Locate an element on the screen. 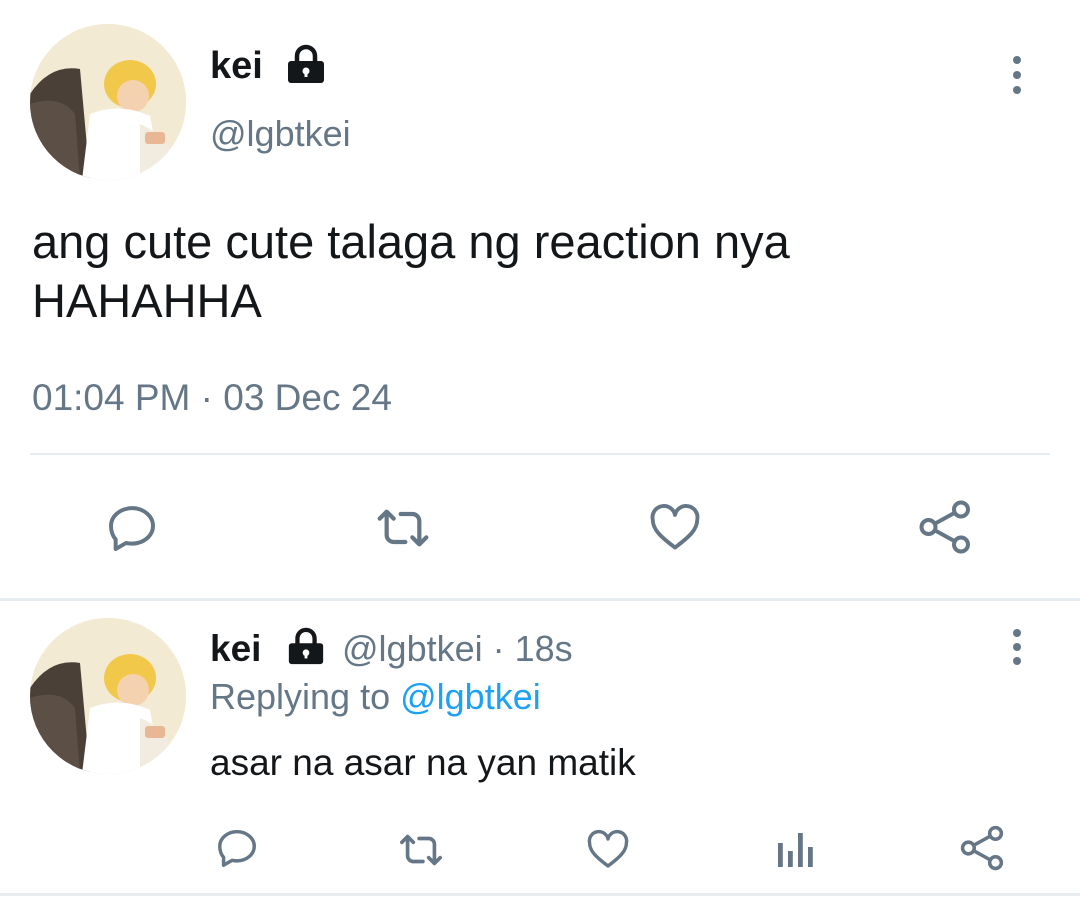  replying-to-mention: @lgbtkei is located at coordinates (470, 696).